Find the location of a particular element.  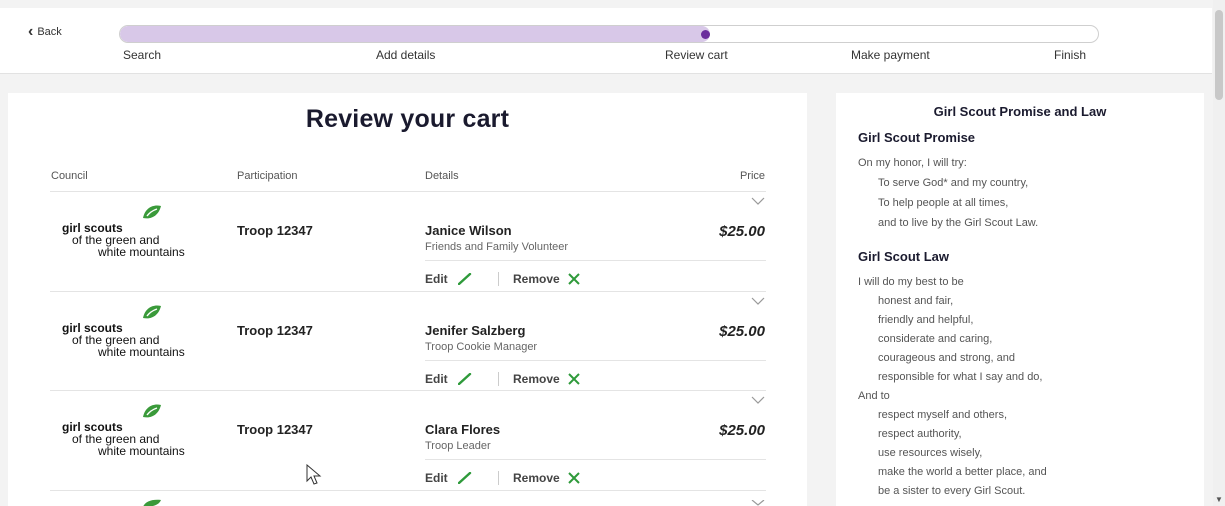

page-scrollbar: ▼ is located at coordinates (1219, 253).